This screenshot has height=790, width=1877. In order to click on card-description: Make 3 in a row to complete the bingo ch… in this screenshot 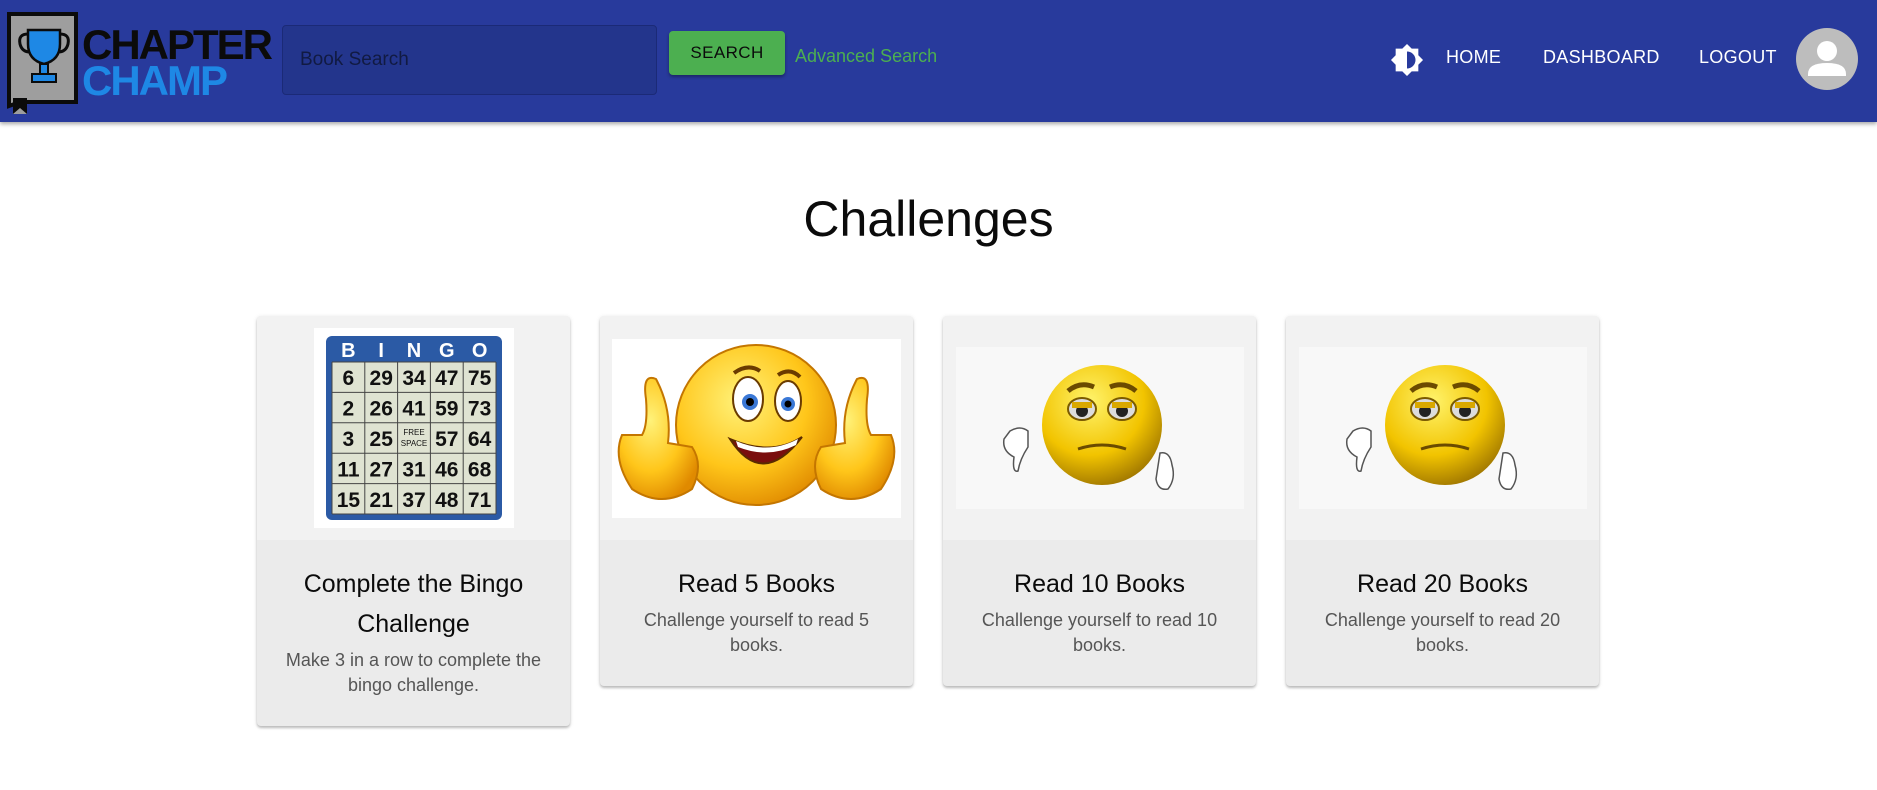, I will do `click(413, 672)`.